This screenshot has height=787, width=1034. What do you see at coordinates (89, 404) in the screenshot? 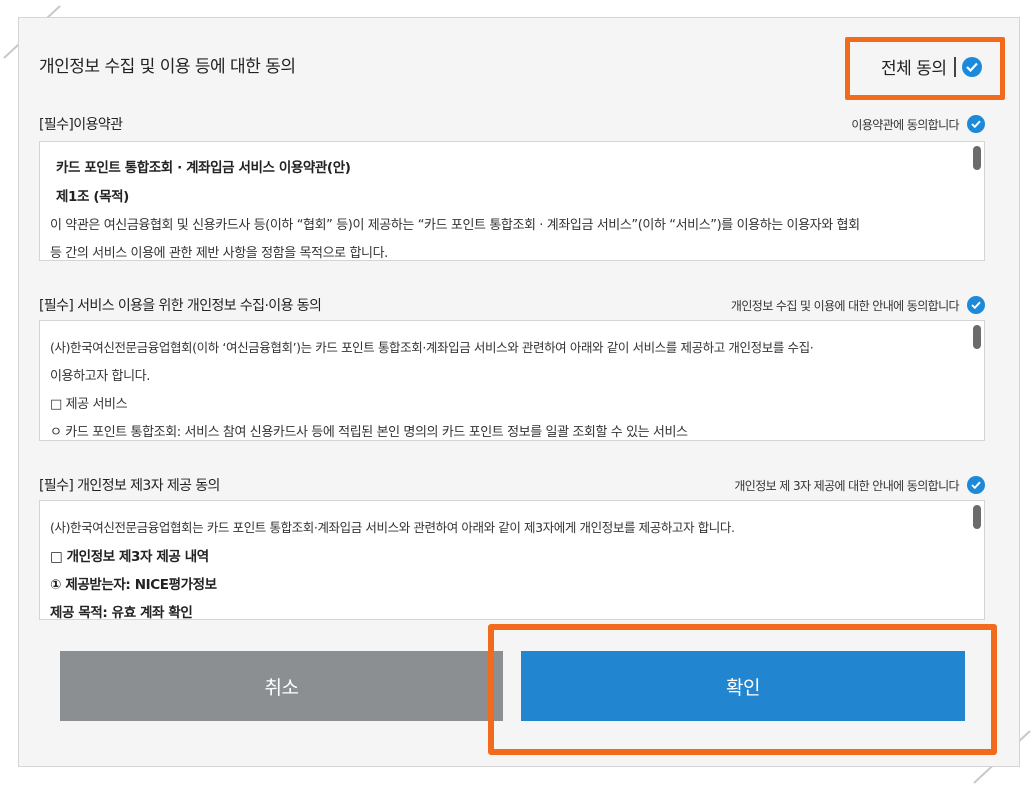
I see `privacy-body-line: □ 제공 서비스` at bounding box center [89, 404].